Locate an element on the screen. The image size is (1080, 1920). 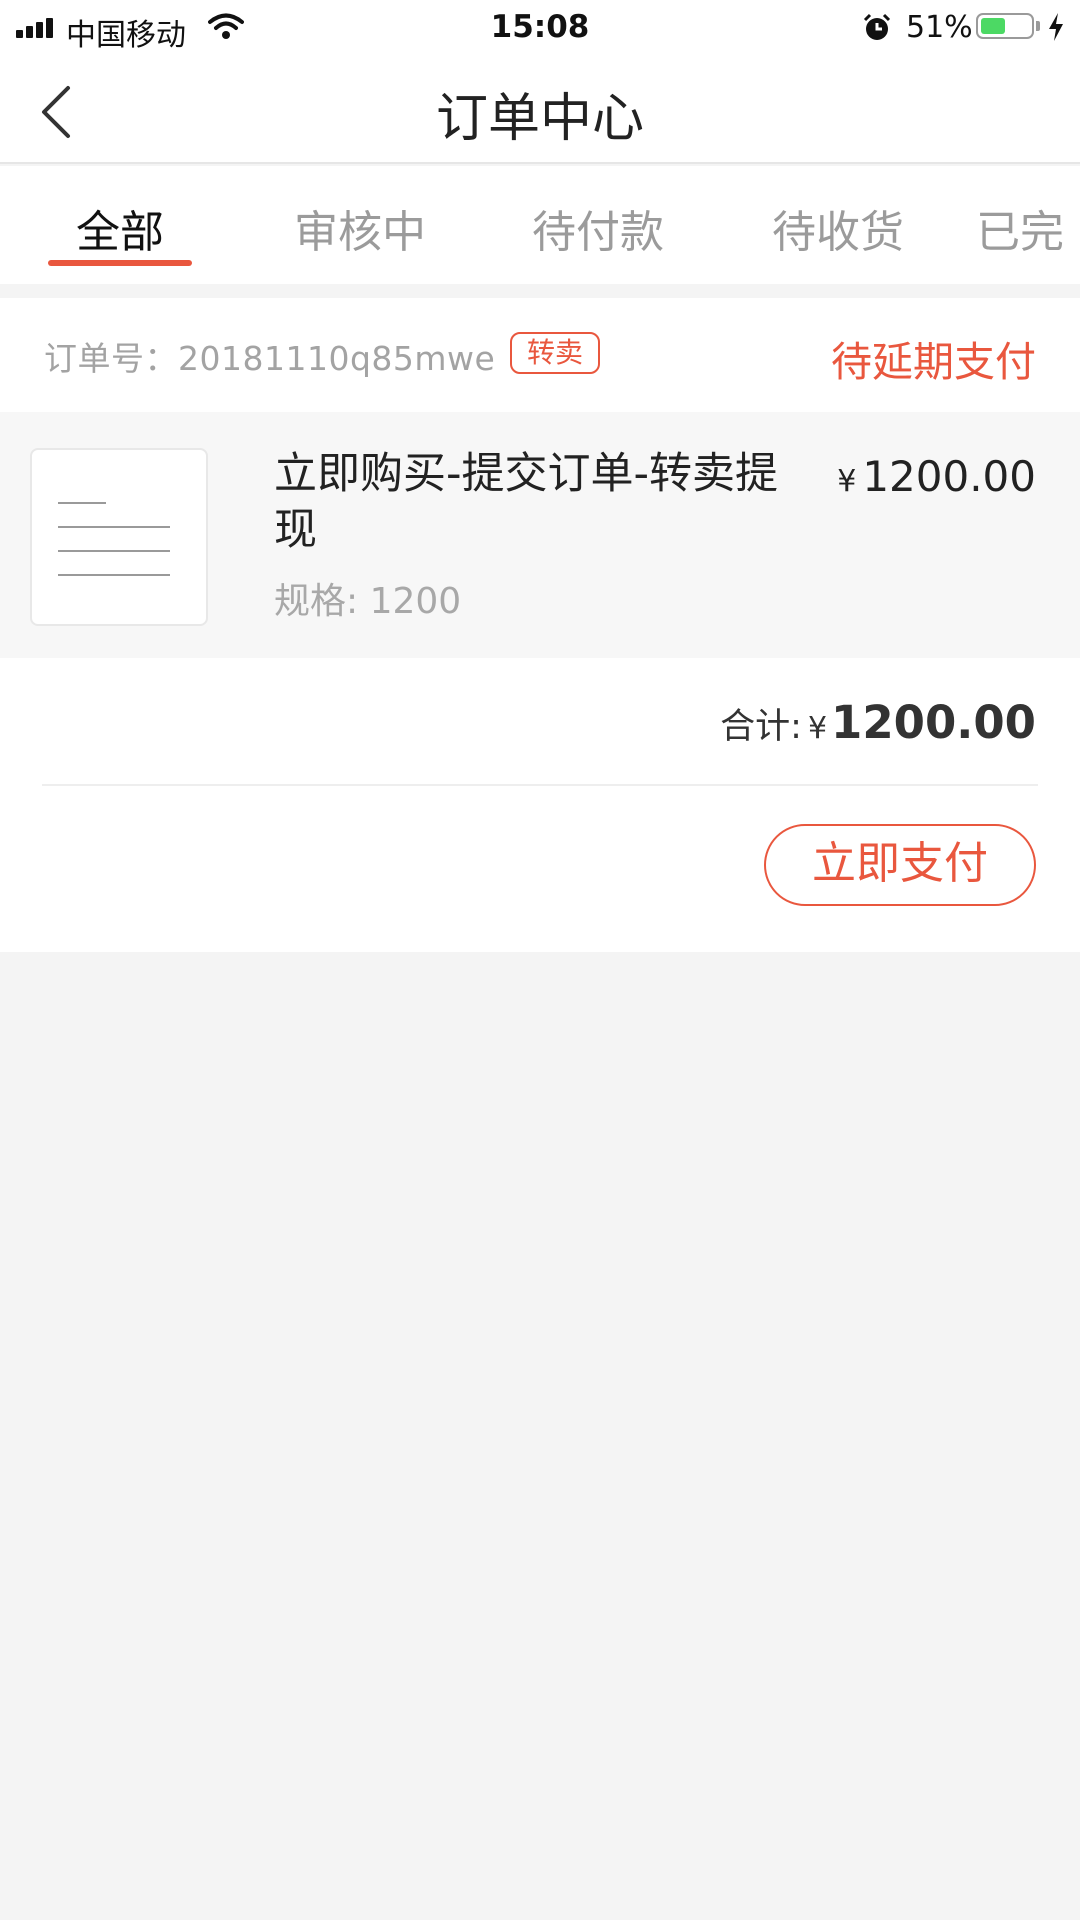
status-bar: 中国移动 15:08 51% is located at coordinates (540, 28).